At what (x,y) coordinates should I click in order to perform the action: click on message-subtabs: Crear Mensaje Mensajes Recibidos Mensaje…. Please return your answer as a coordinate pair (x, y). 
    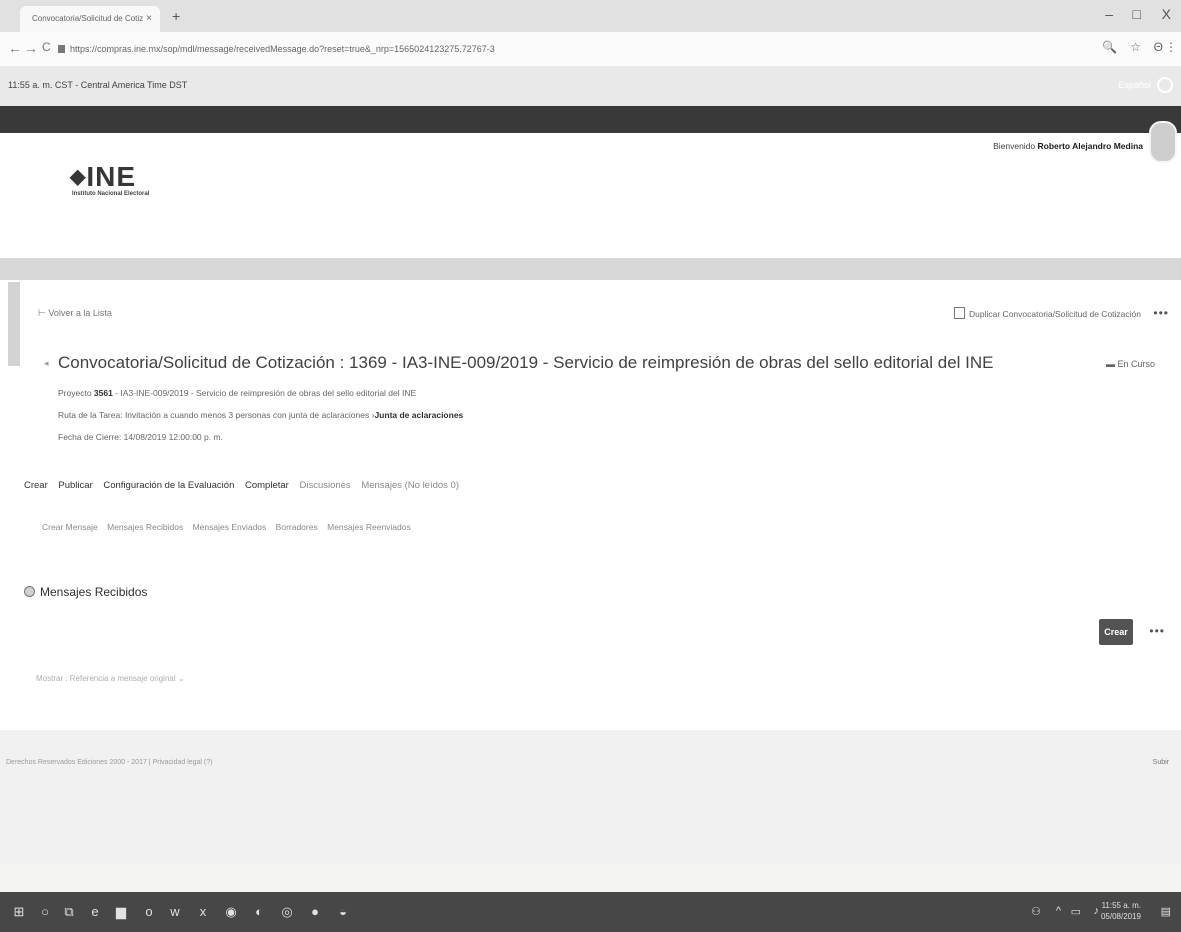
    Looking at the image, I should click on (230, 527).